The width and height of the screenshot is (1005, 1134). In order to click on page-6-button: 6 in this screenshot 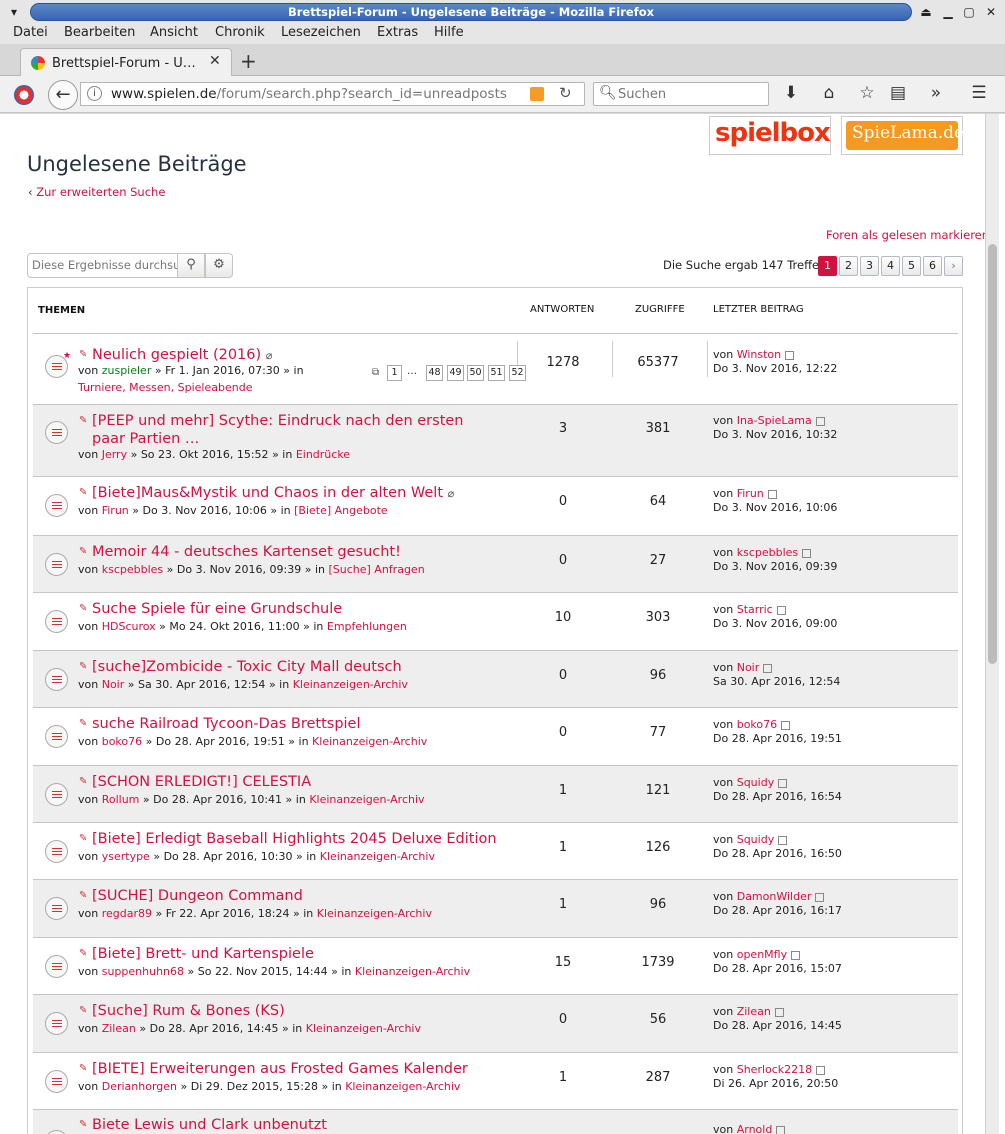, I will do `click(932, 266)`.